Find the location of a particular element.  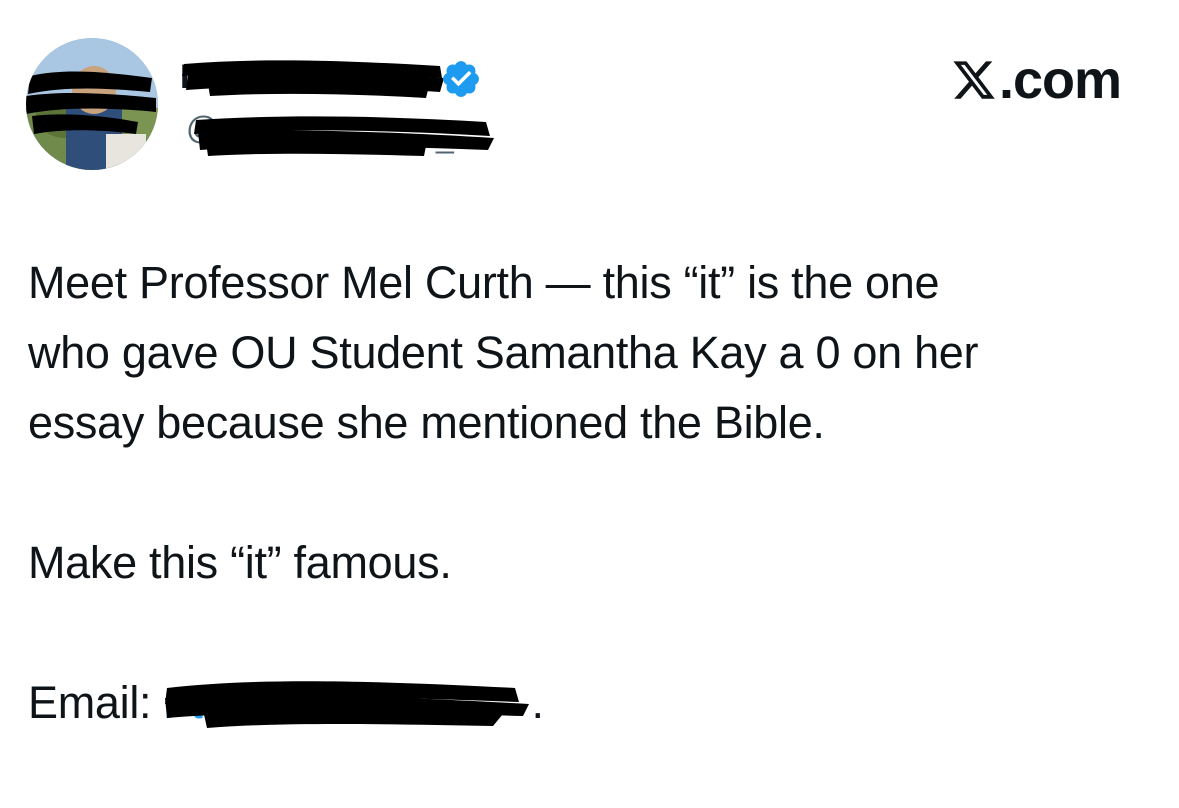

avatar is located at coordinates (92, 104).